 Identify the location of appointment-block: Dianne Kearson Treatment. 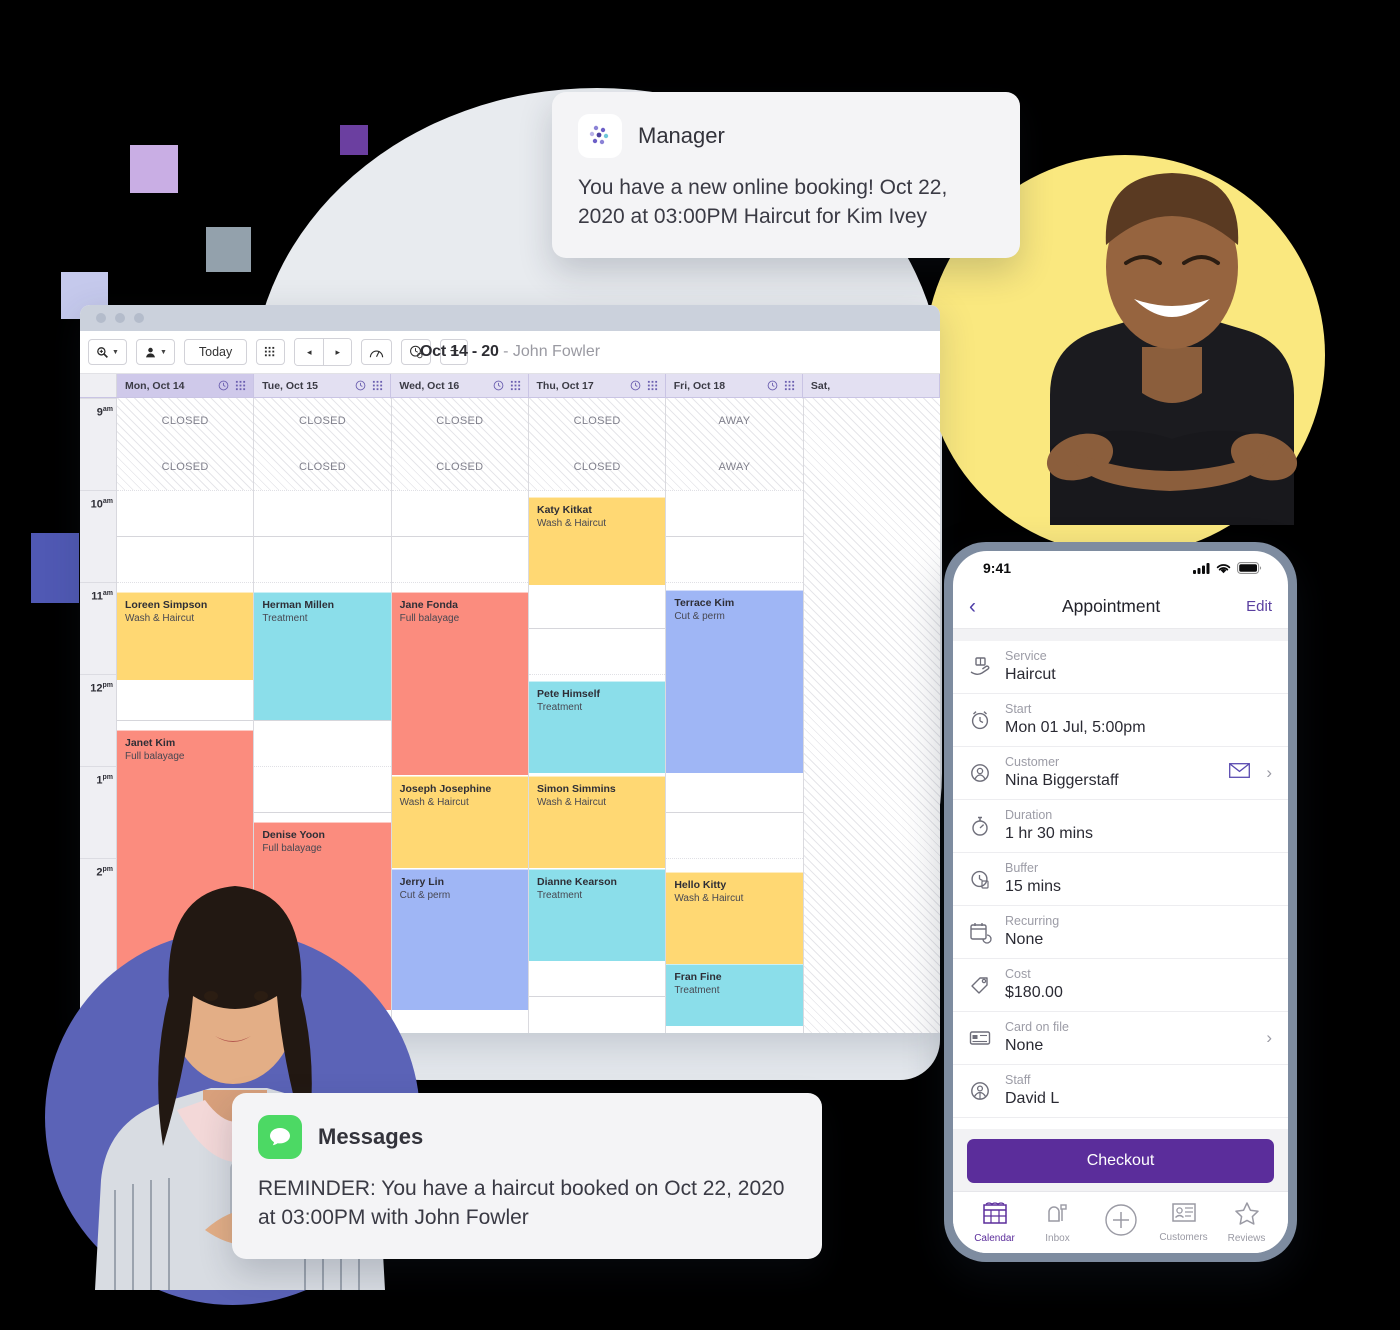
(597, 915).